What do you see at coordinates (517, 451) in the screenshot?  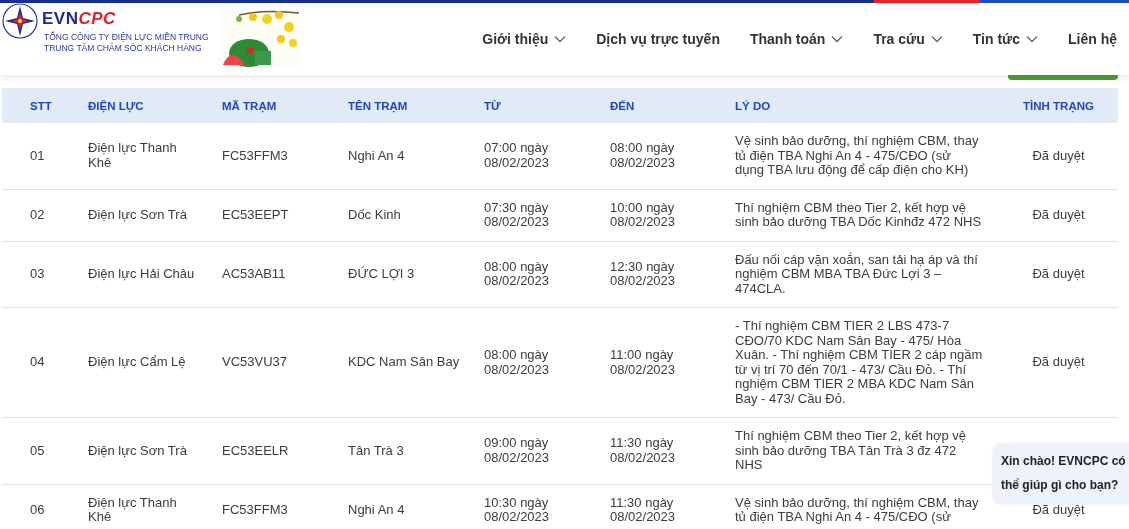 I see `table-cell-text: 09:00 ngày 08/02/2023` at bounding box center [517, 451].